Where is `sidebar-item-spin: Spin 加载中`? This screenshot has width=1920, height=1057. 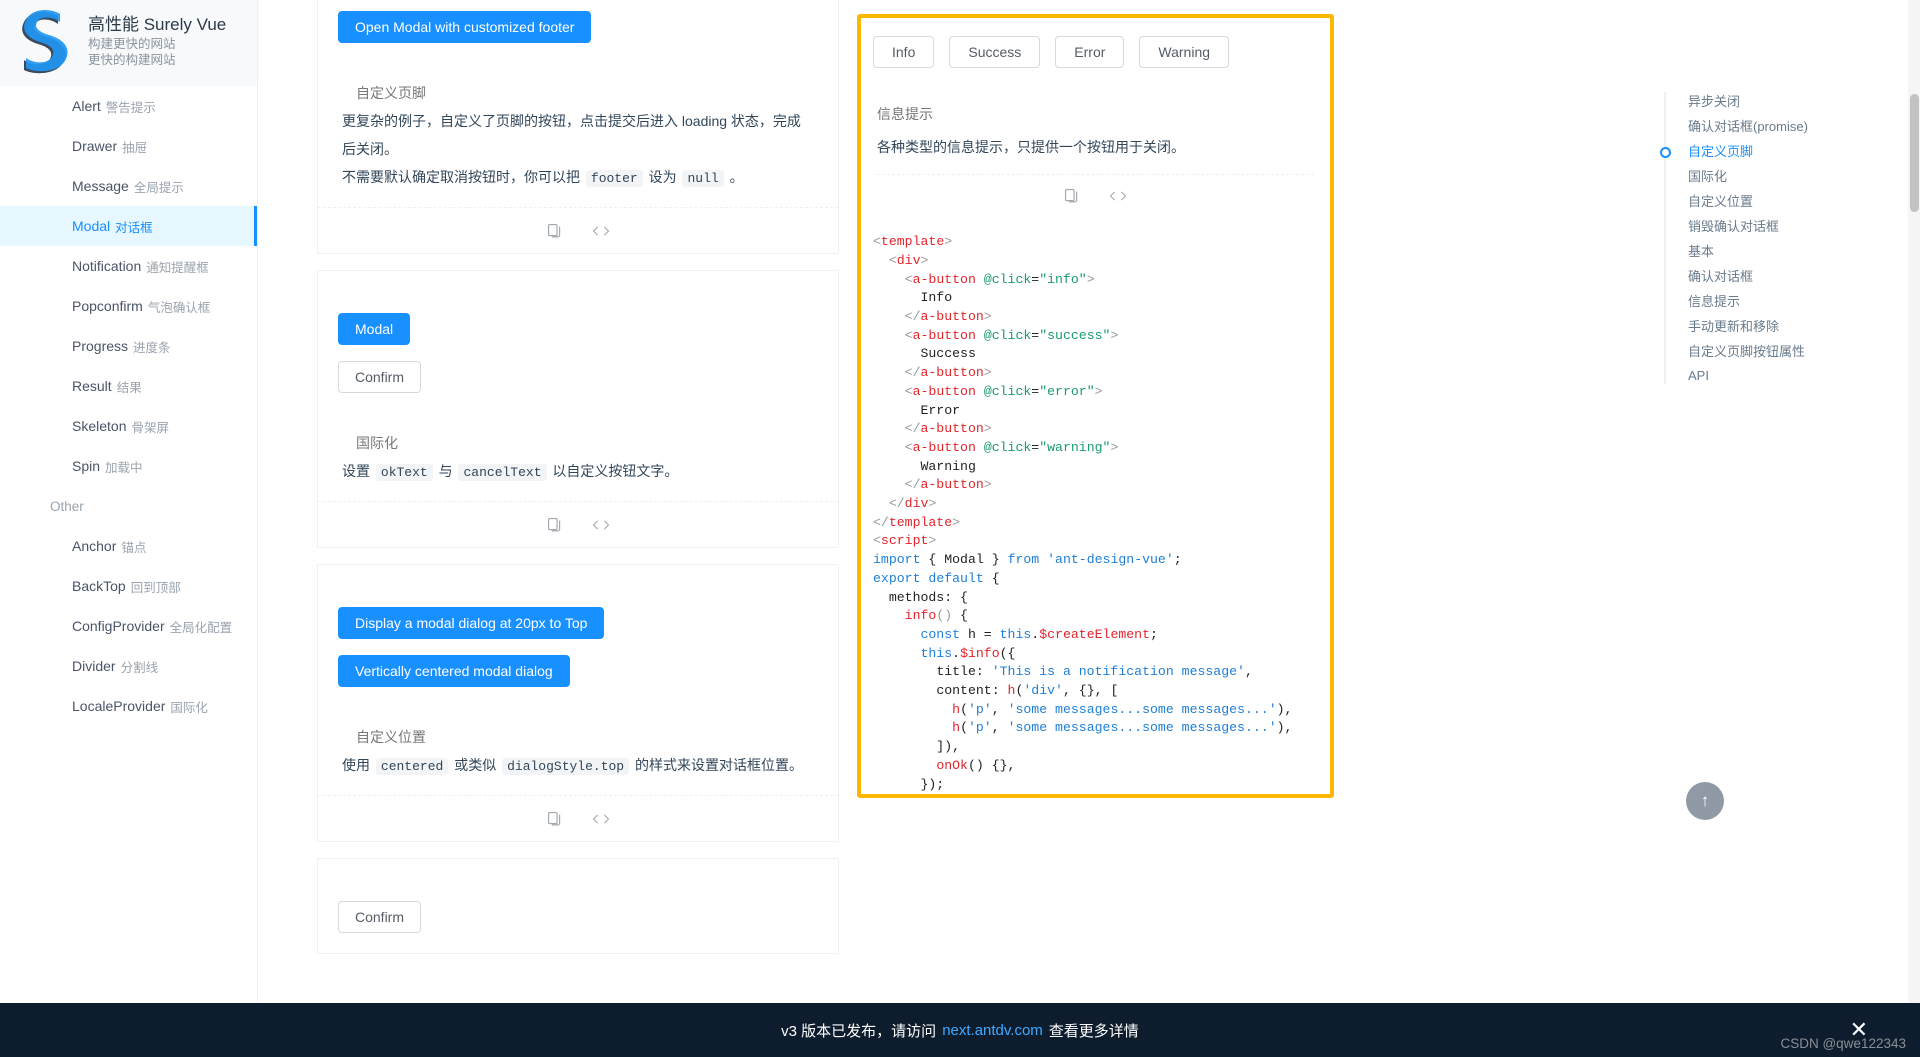
sidebar-item-spin: Spin 加载中 is located at coordinates (128, 466).